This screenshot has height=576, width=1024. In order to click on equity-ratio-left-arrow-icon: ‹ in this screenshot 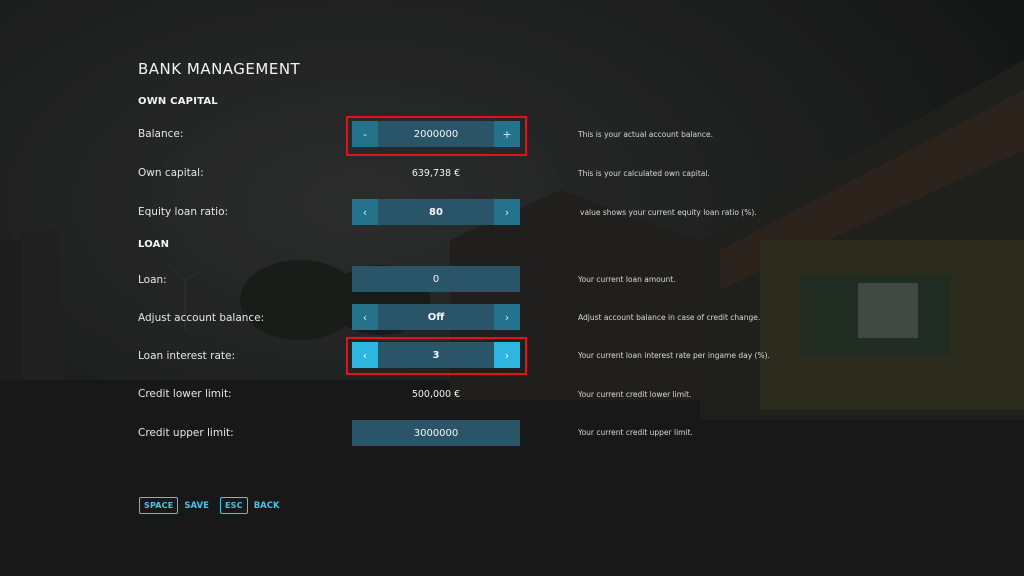, I will do `click(365, 212)`.